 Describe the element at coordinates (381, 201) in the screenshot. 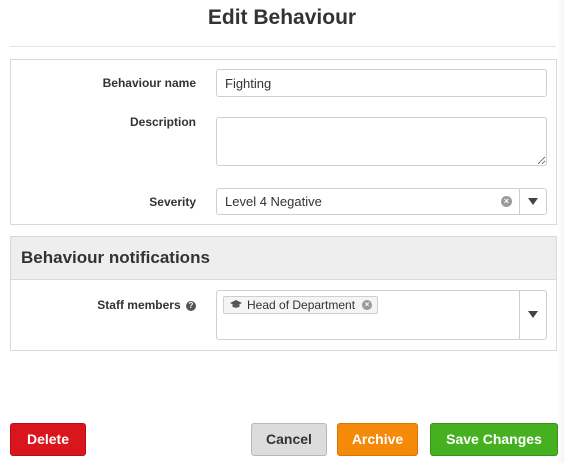

I see `severity-select: Level 4 Negative ×` at that location.